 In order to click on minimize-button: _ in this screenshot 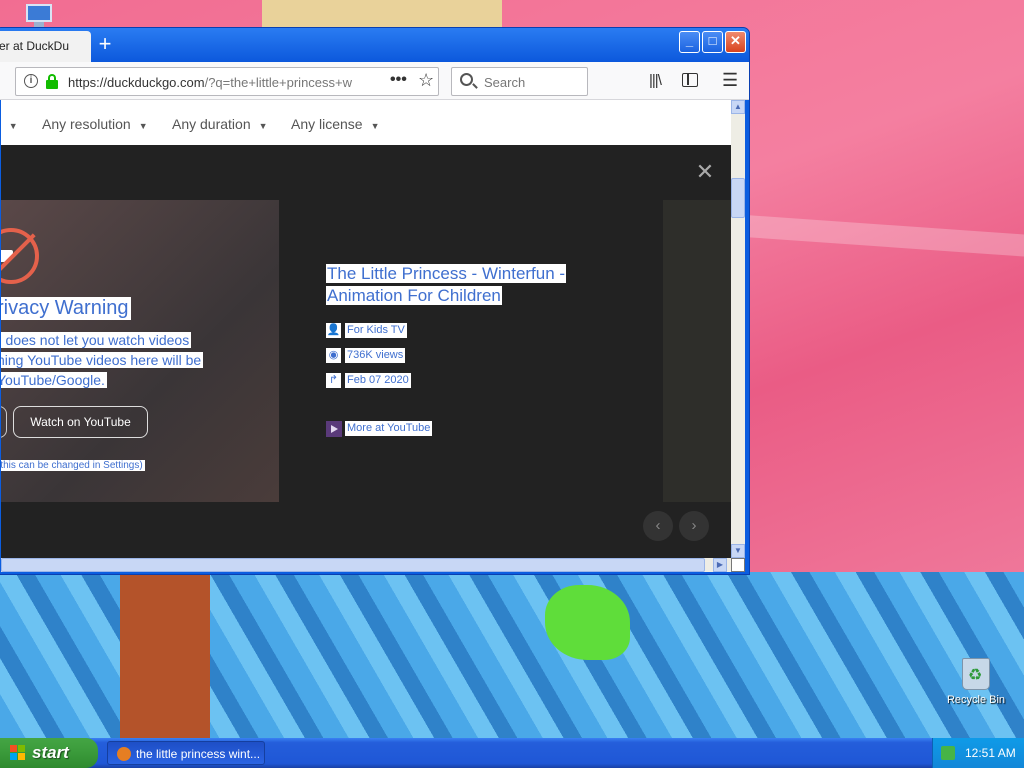, I will do `click(689, 42)`.